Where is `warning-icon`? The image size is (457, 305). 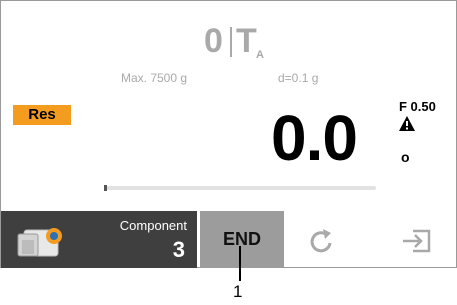
warning-icon is located at coordinates (407, 123).